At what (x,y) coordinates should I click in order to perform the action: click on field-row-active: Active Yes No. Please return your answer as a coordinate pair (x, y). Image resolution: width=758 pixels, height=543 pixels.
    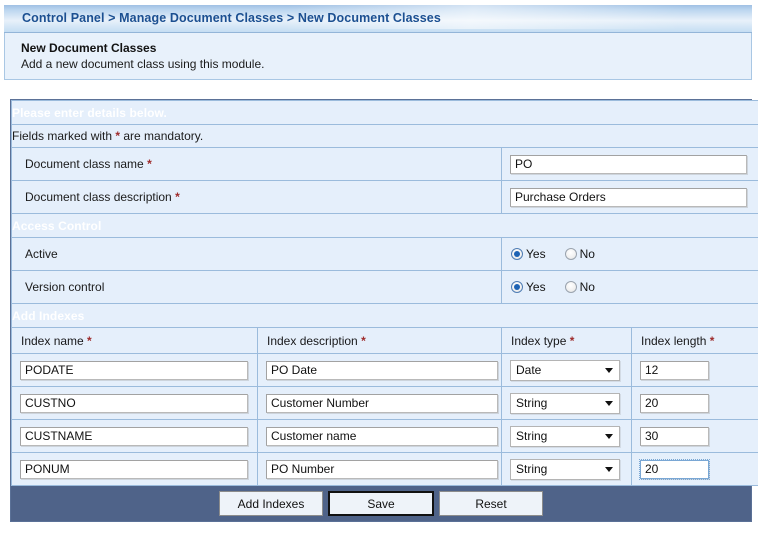
    Looking at the image, I should click on (385, 254).